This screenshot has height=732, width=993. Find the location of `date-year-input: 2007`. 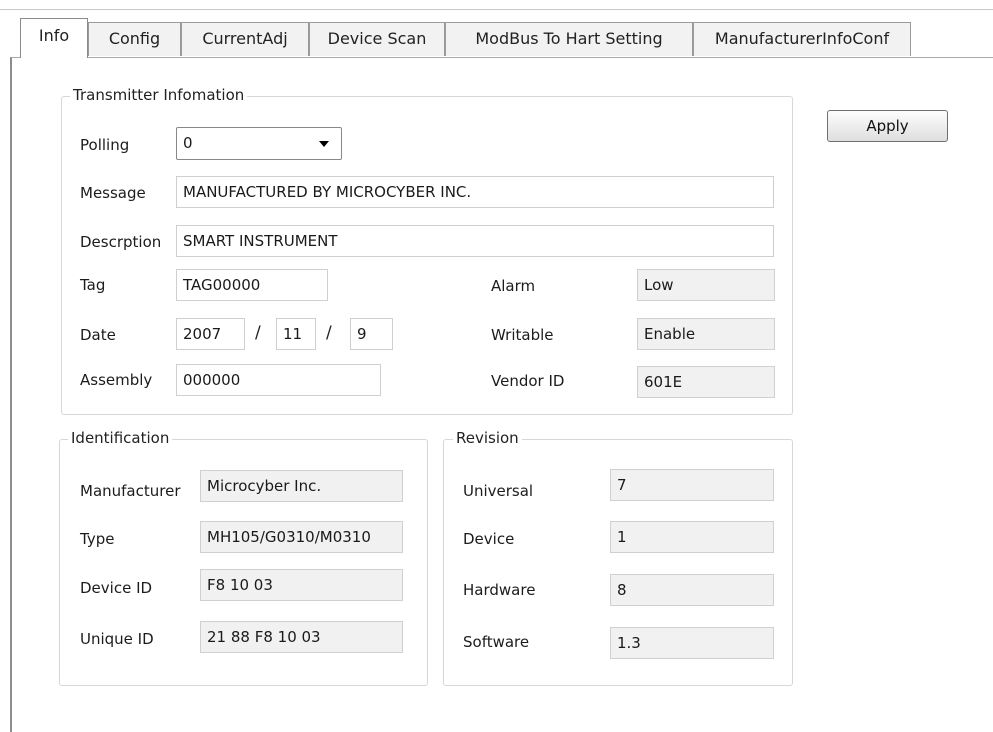

date-year-input: 2007 is located at coordinates (210, 334).